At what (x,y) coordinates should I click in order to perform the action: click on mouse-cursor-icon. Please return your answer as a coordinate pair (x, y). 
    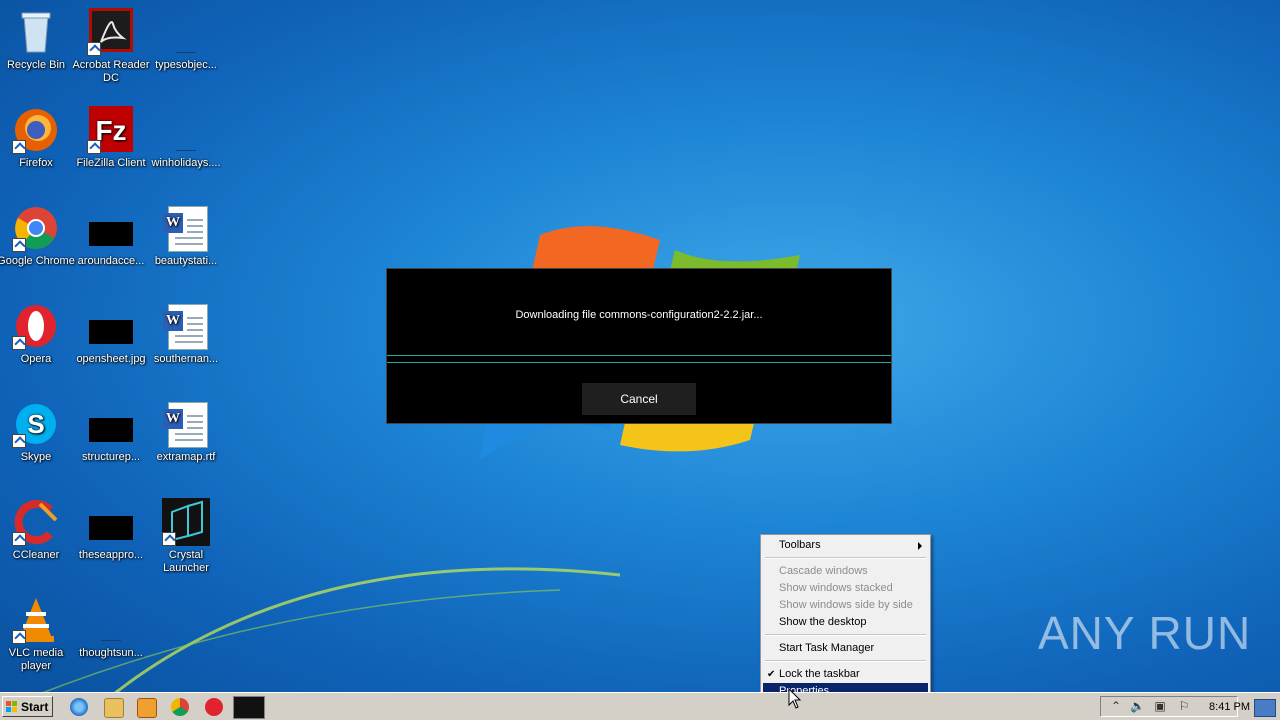
    Looking at the image, I should click on (795, 698).